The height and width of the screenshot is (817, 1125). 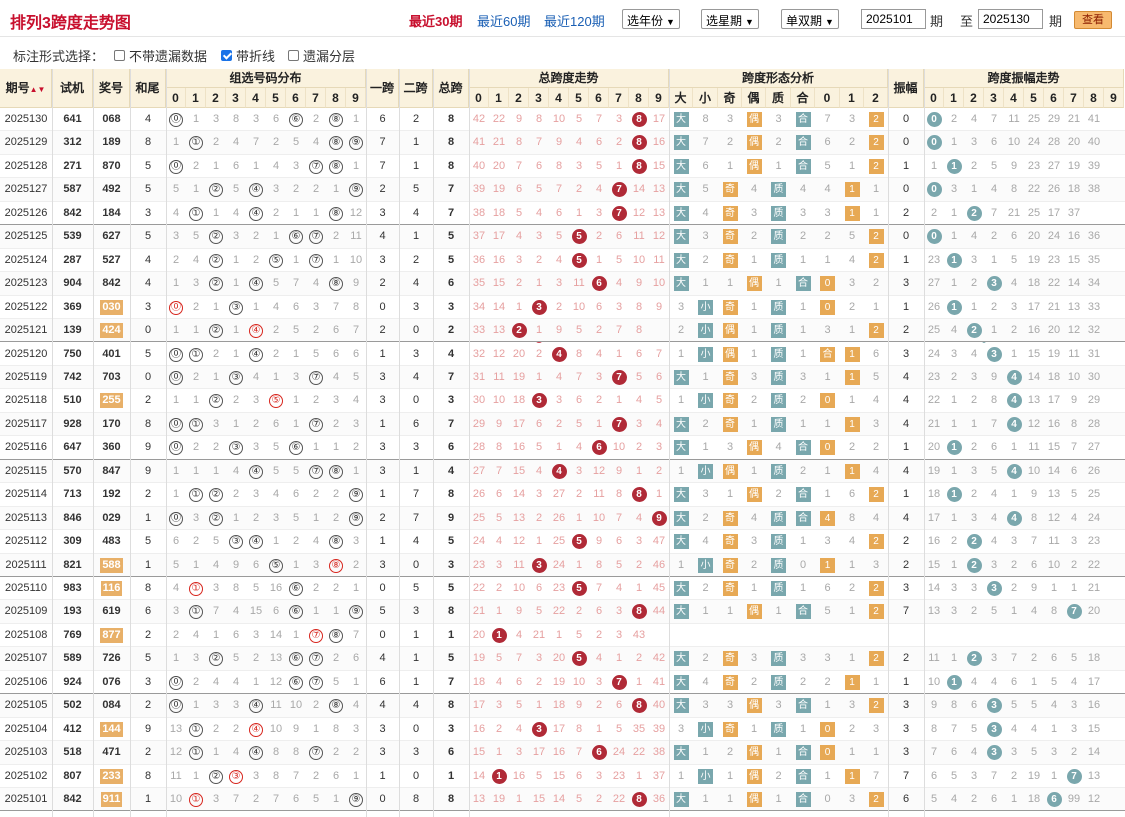 What do you see at coordinates (1074, 799) in the screenshot?
I see `amp-miss: 99` at bounding box center [1074, 799].